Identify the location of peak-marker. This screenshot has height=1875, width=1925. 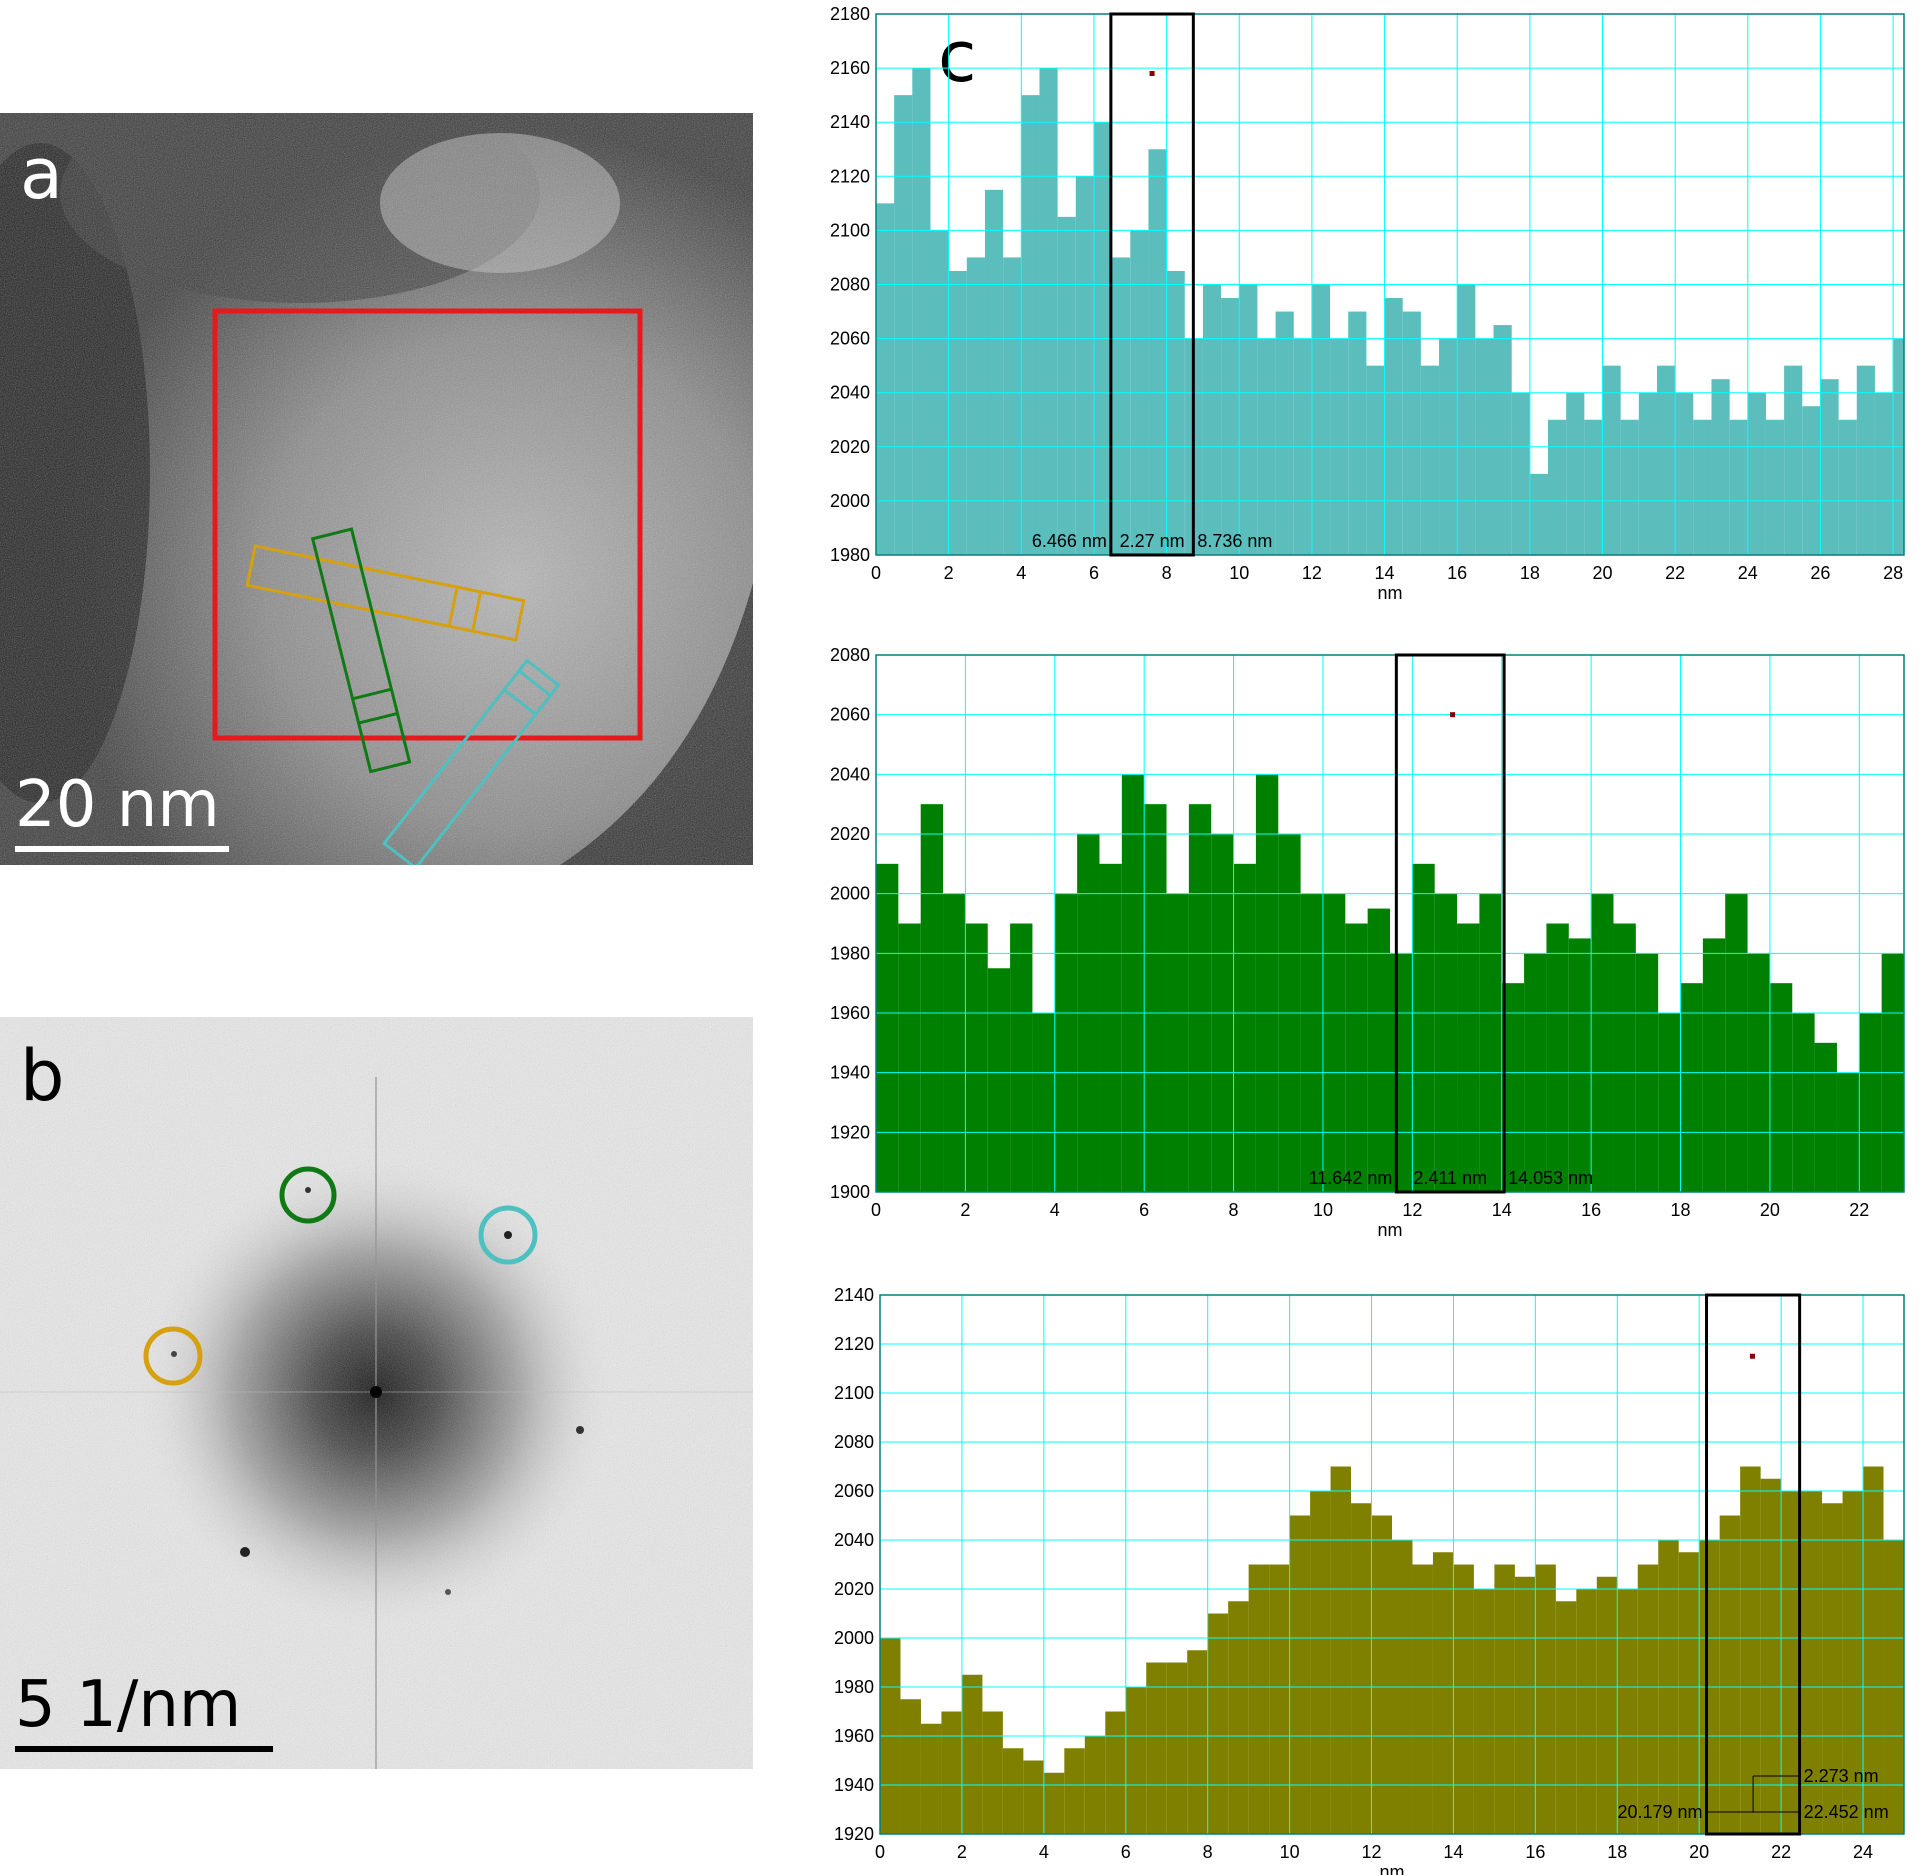
(1453, 715).